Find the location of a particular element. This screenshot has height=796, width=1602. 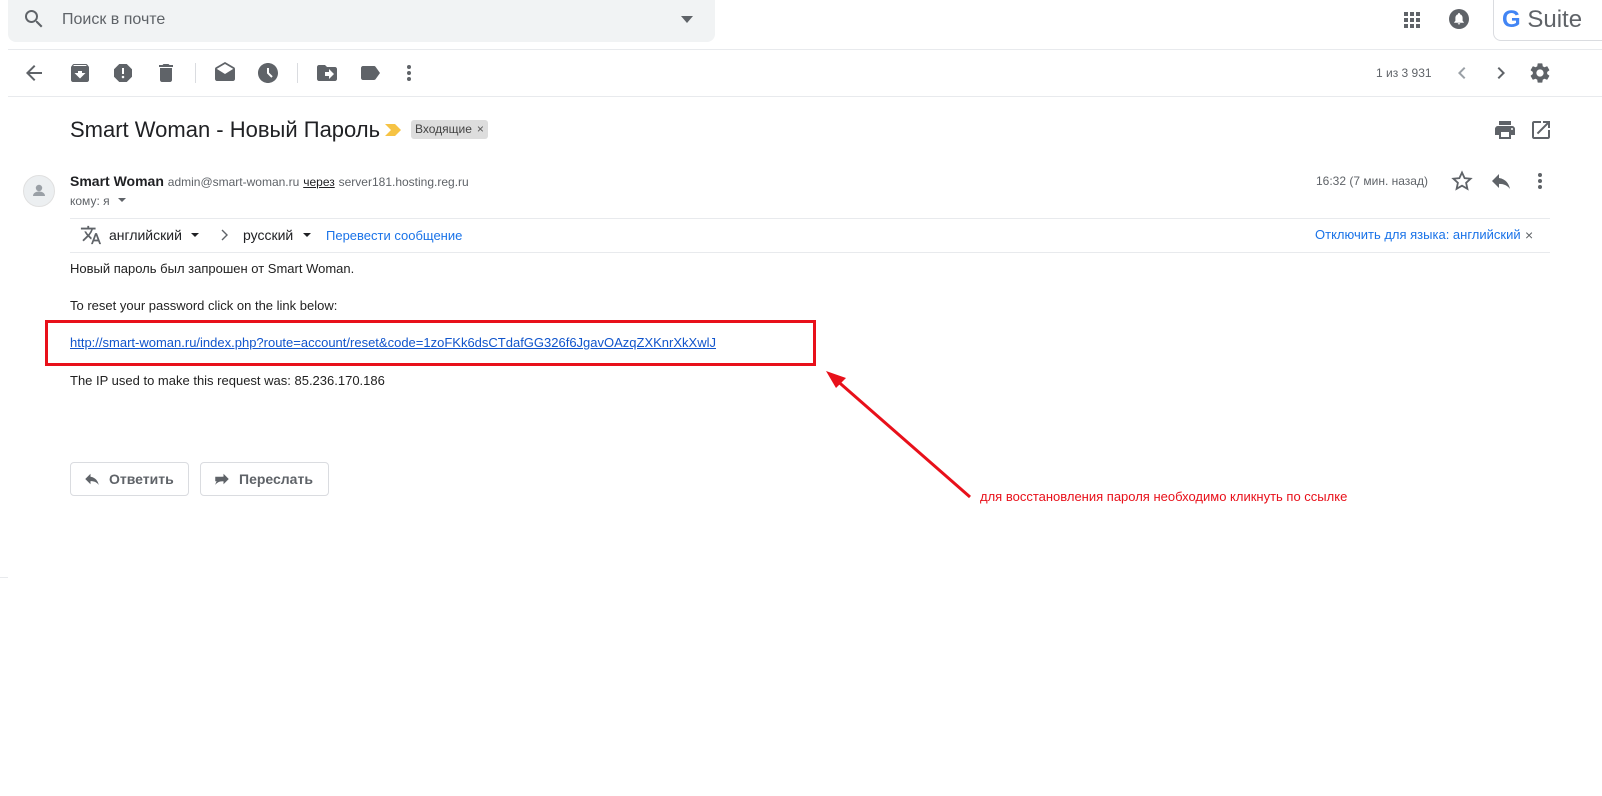

annotation-highlight-box is located at coordinates (430, 343).